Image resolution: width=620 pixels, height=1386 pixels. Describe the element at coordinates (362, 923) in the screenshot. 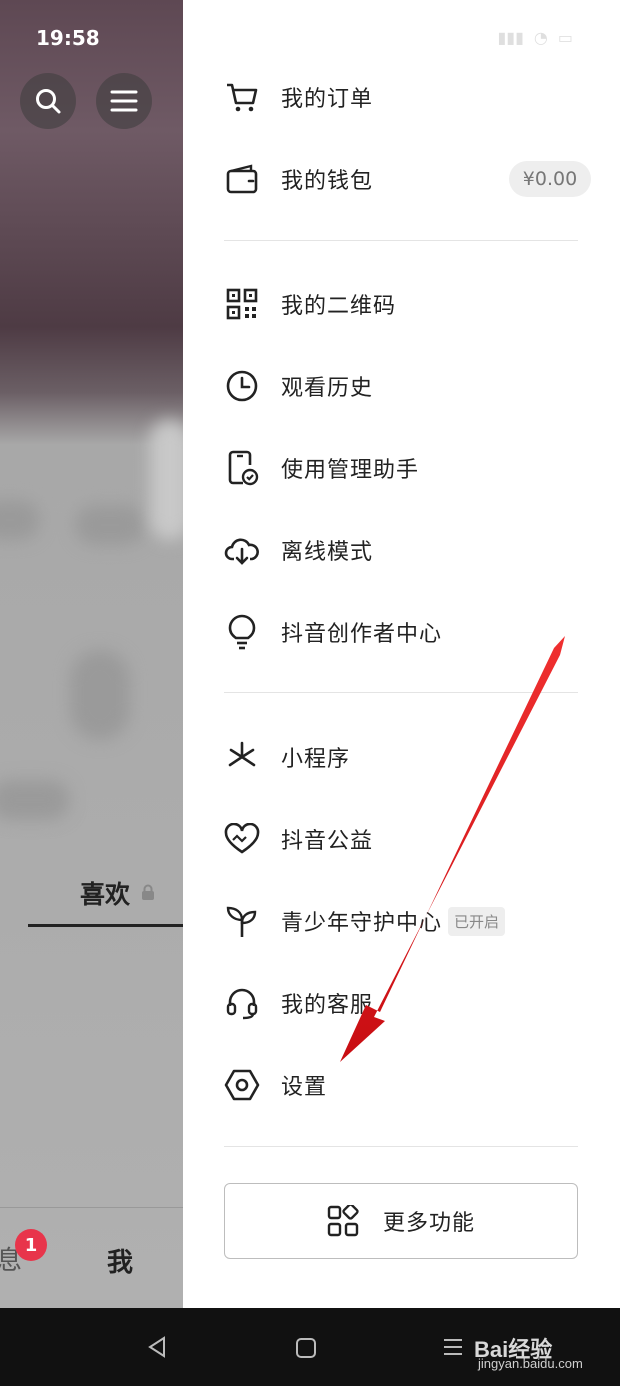

I see `menu-item-label: 青少年守护中心` at that location.